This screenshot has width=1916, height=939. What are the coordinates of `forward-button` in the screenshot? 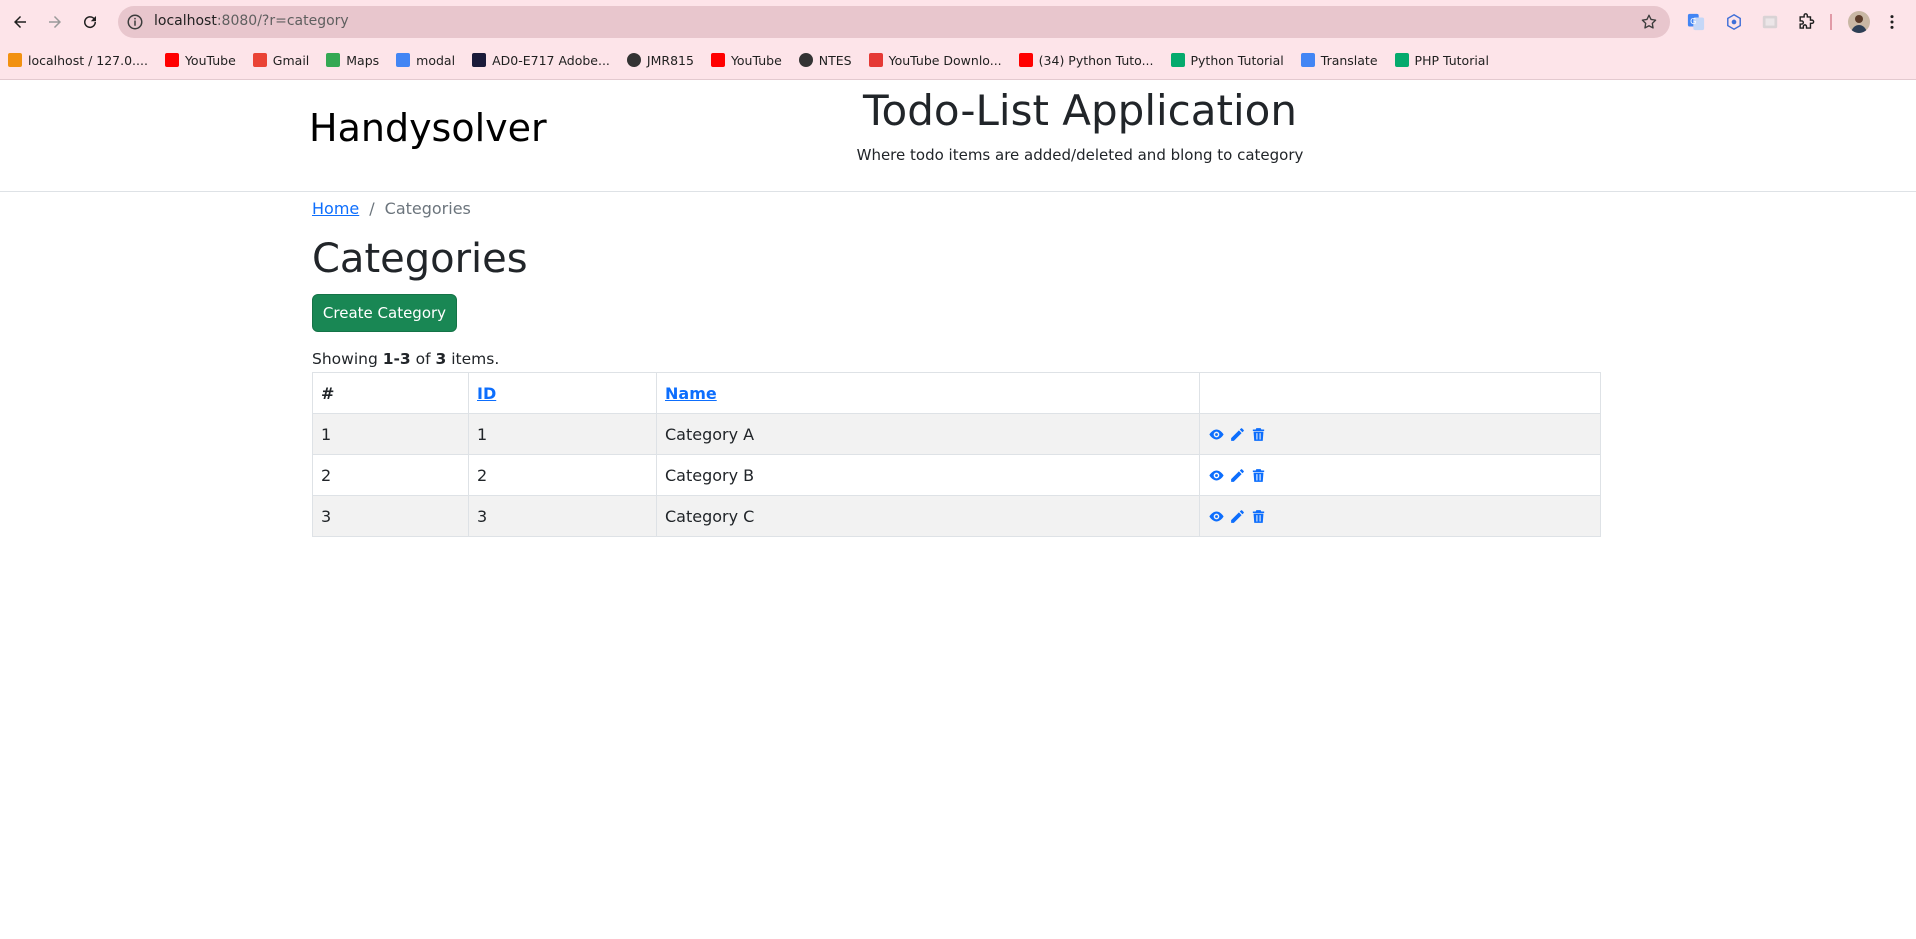 It's located at (55, 22).